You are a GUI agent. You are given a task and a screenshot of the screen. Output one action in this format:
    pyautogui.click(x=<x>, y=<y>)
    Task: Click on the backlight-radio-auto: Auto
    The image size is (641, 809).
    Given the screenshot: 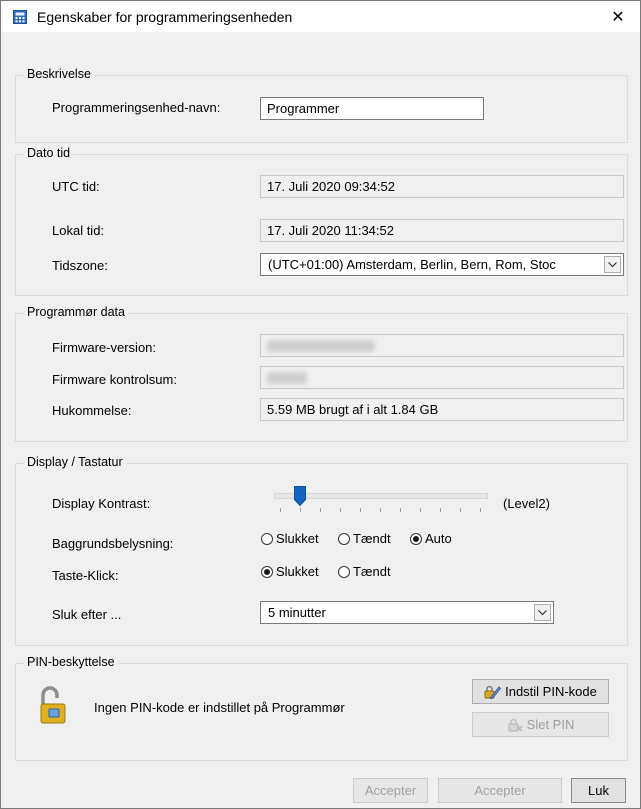 What is the action you would take?
    pyautogui.click(x=431, y=538)
    